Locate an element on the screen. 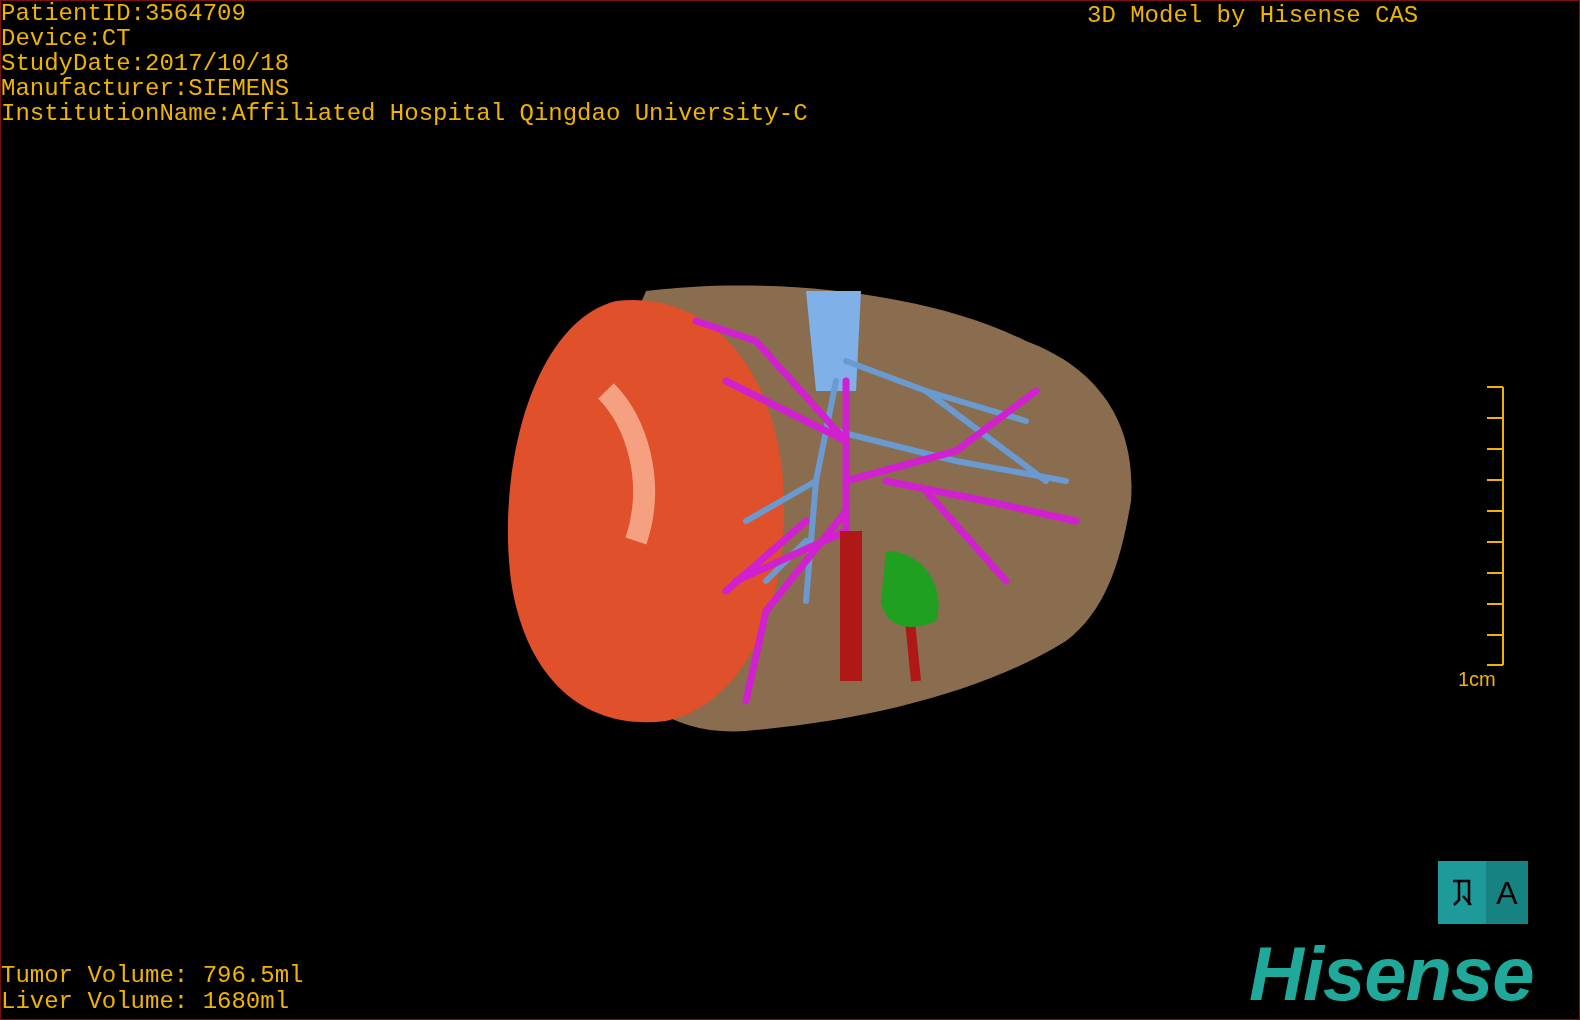 Image resolution: width=1580 pixels, height=1020 pixels. hisense-logo: Hisense is located at coordinates (1391, 974).